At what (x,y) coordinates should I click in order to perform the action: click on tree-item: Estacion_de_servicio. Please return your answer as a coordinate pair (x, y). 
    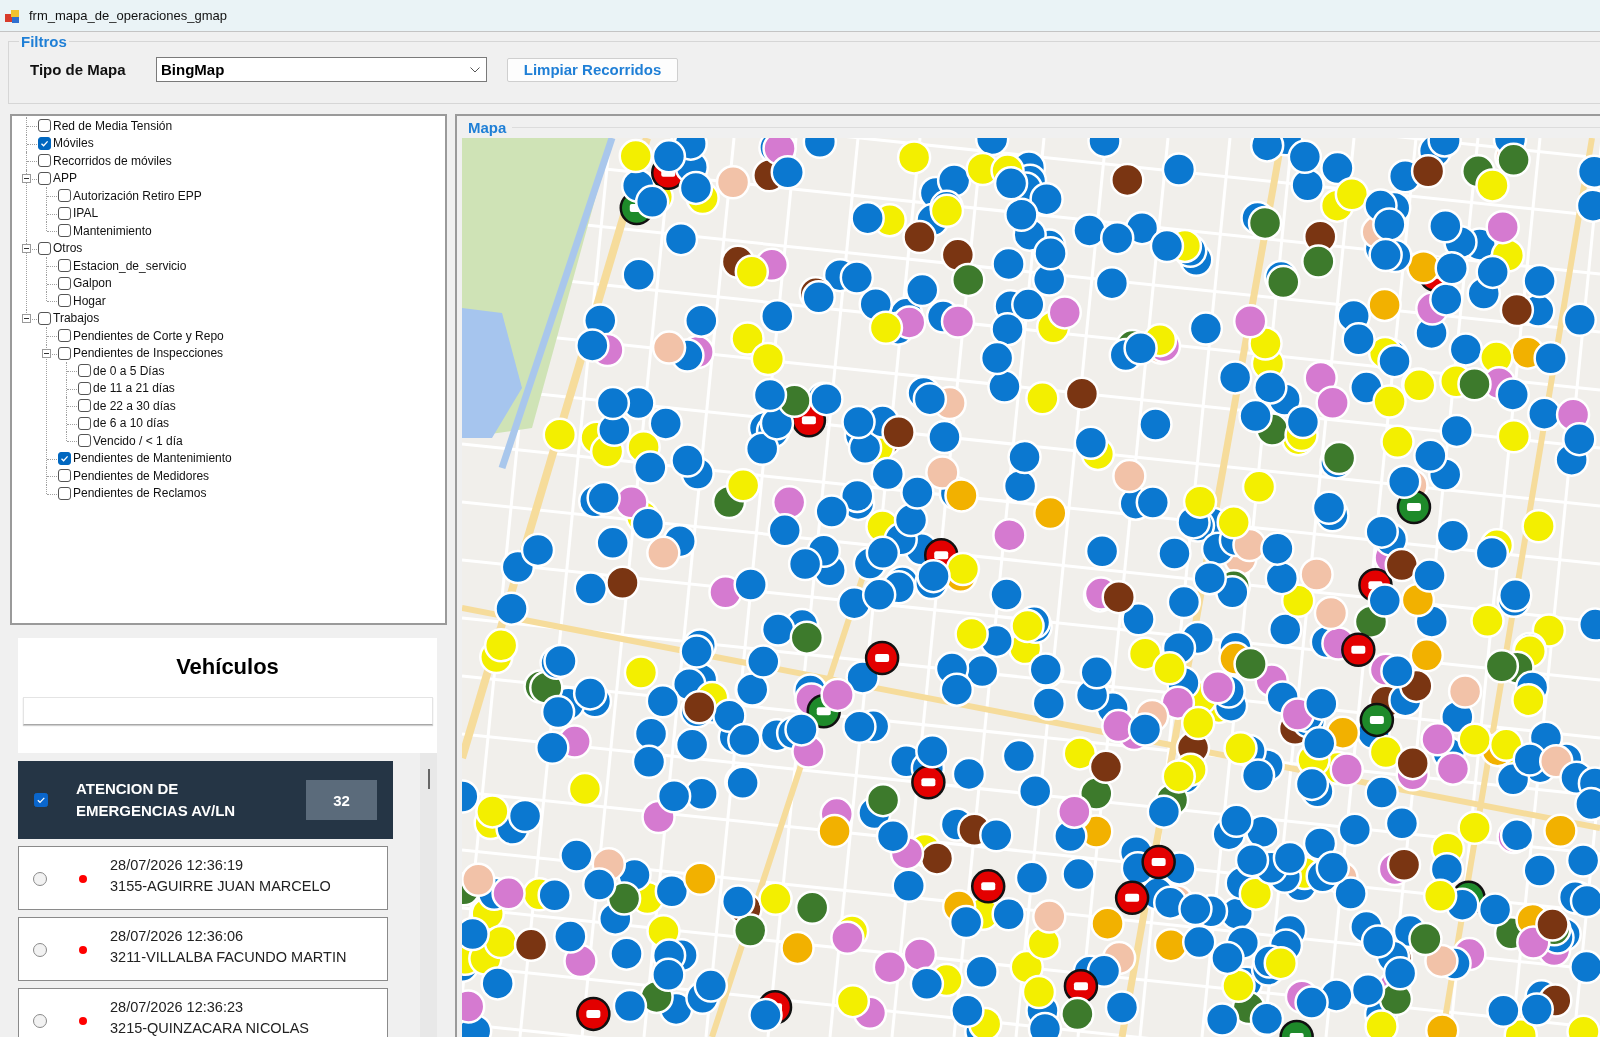
    Looking at the image, I should click on (130, 265).